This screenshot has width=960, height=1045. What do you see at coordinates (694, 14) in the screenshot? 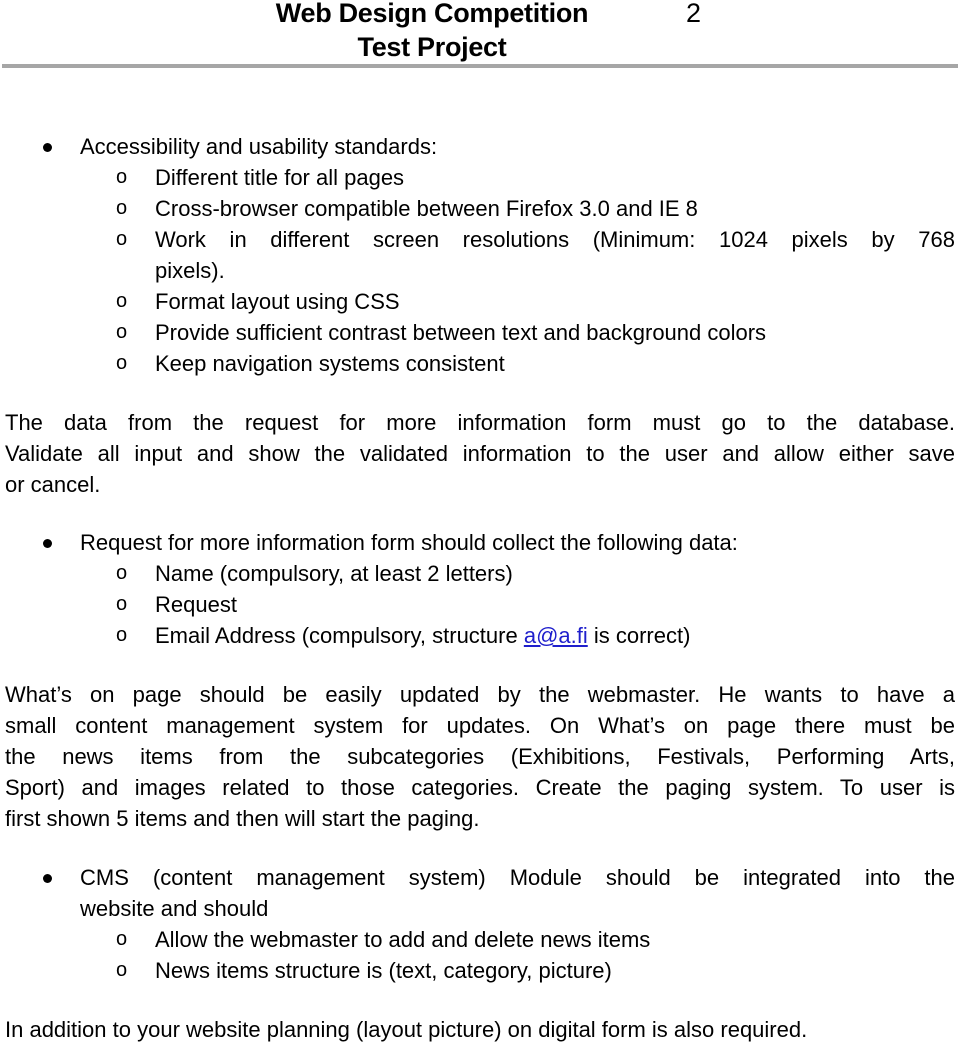
I see `page-number: 2` at bounding box center [694, 14].